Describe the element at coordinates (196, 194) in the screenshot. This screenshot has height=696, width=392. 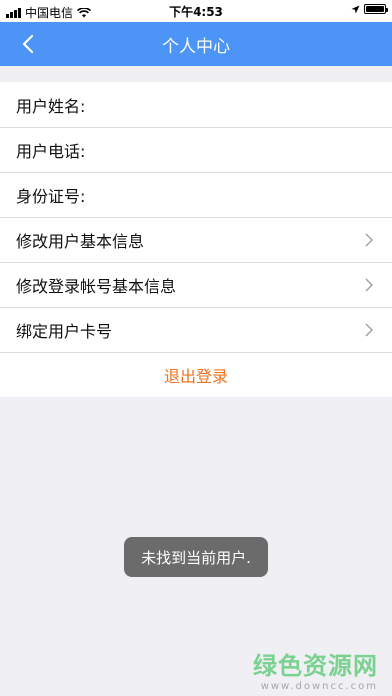
I see `id-number-row: 身份证号:` at that location.